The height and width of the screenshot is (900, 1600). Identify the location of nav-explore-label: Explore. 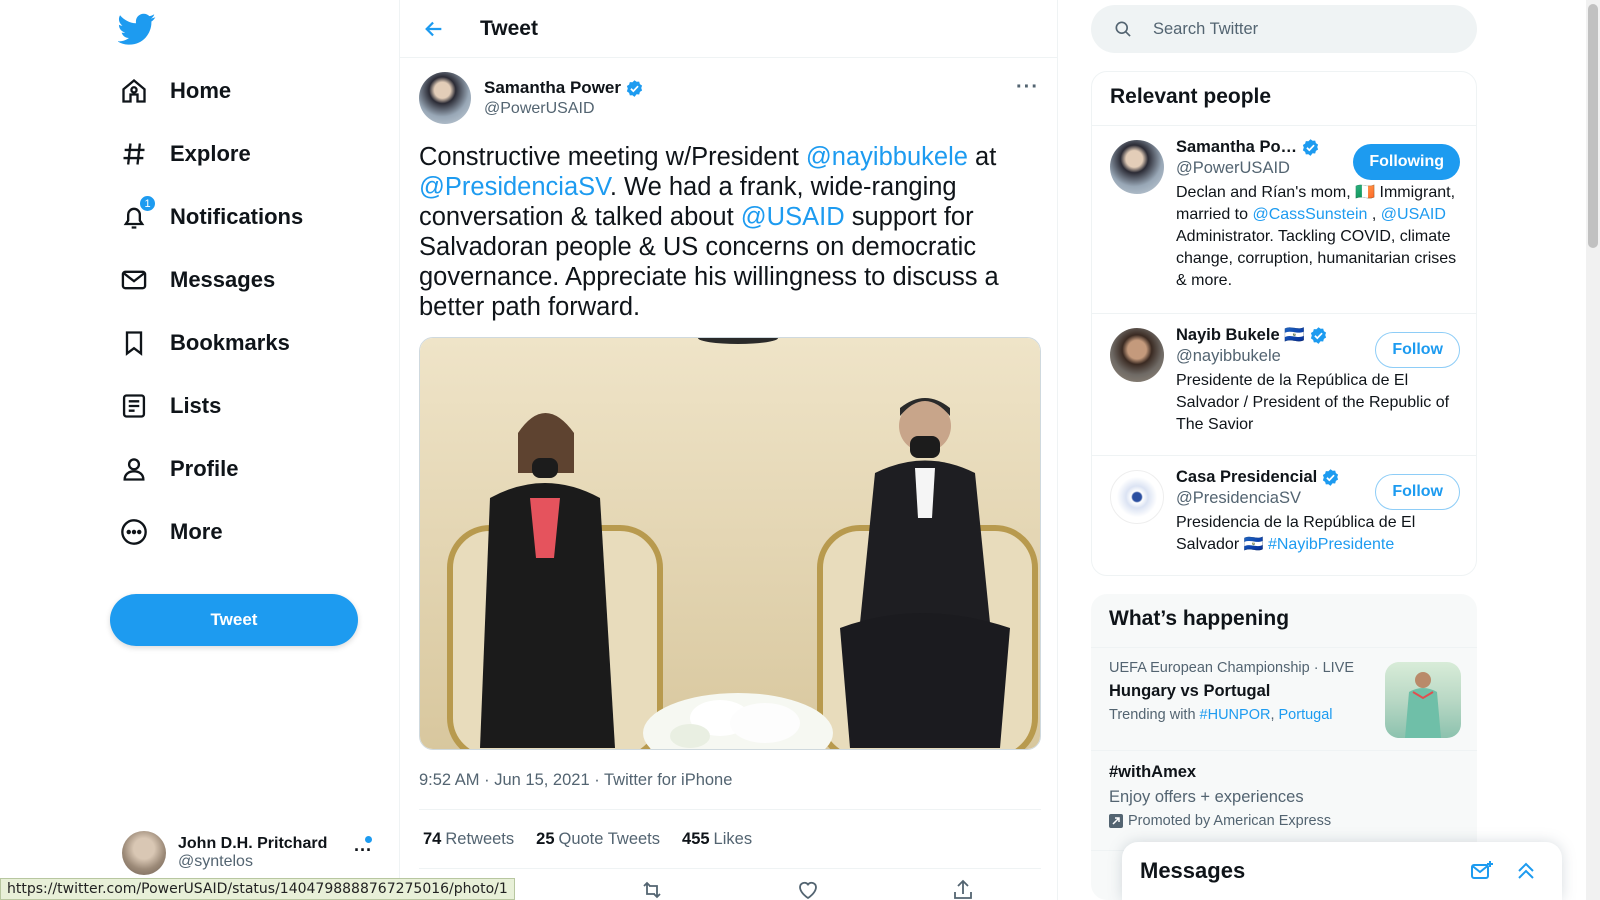
(210, 153).